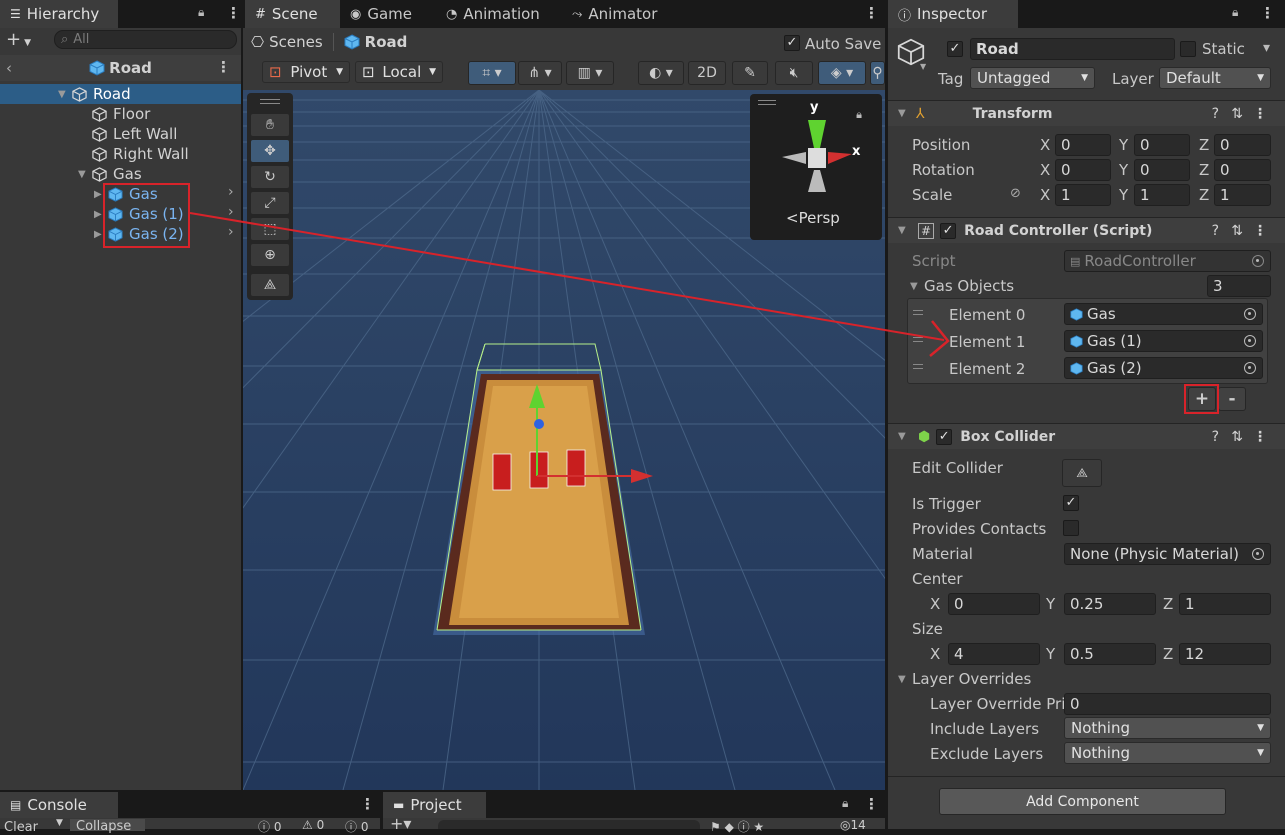  Describe the element at coordinates (1163, 341) in the screenshot. I see `element-1-field: Gas (1)` at that location.